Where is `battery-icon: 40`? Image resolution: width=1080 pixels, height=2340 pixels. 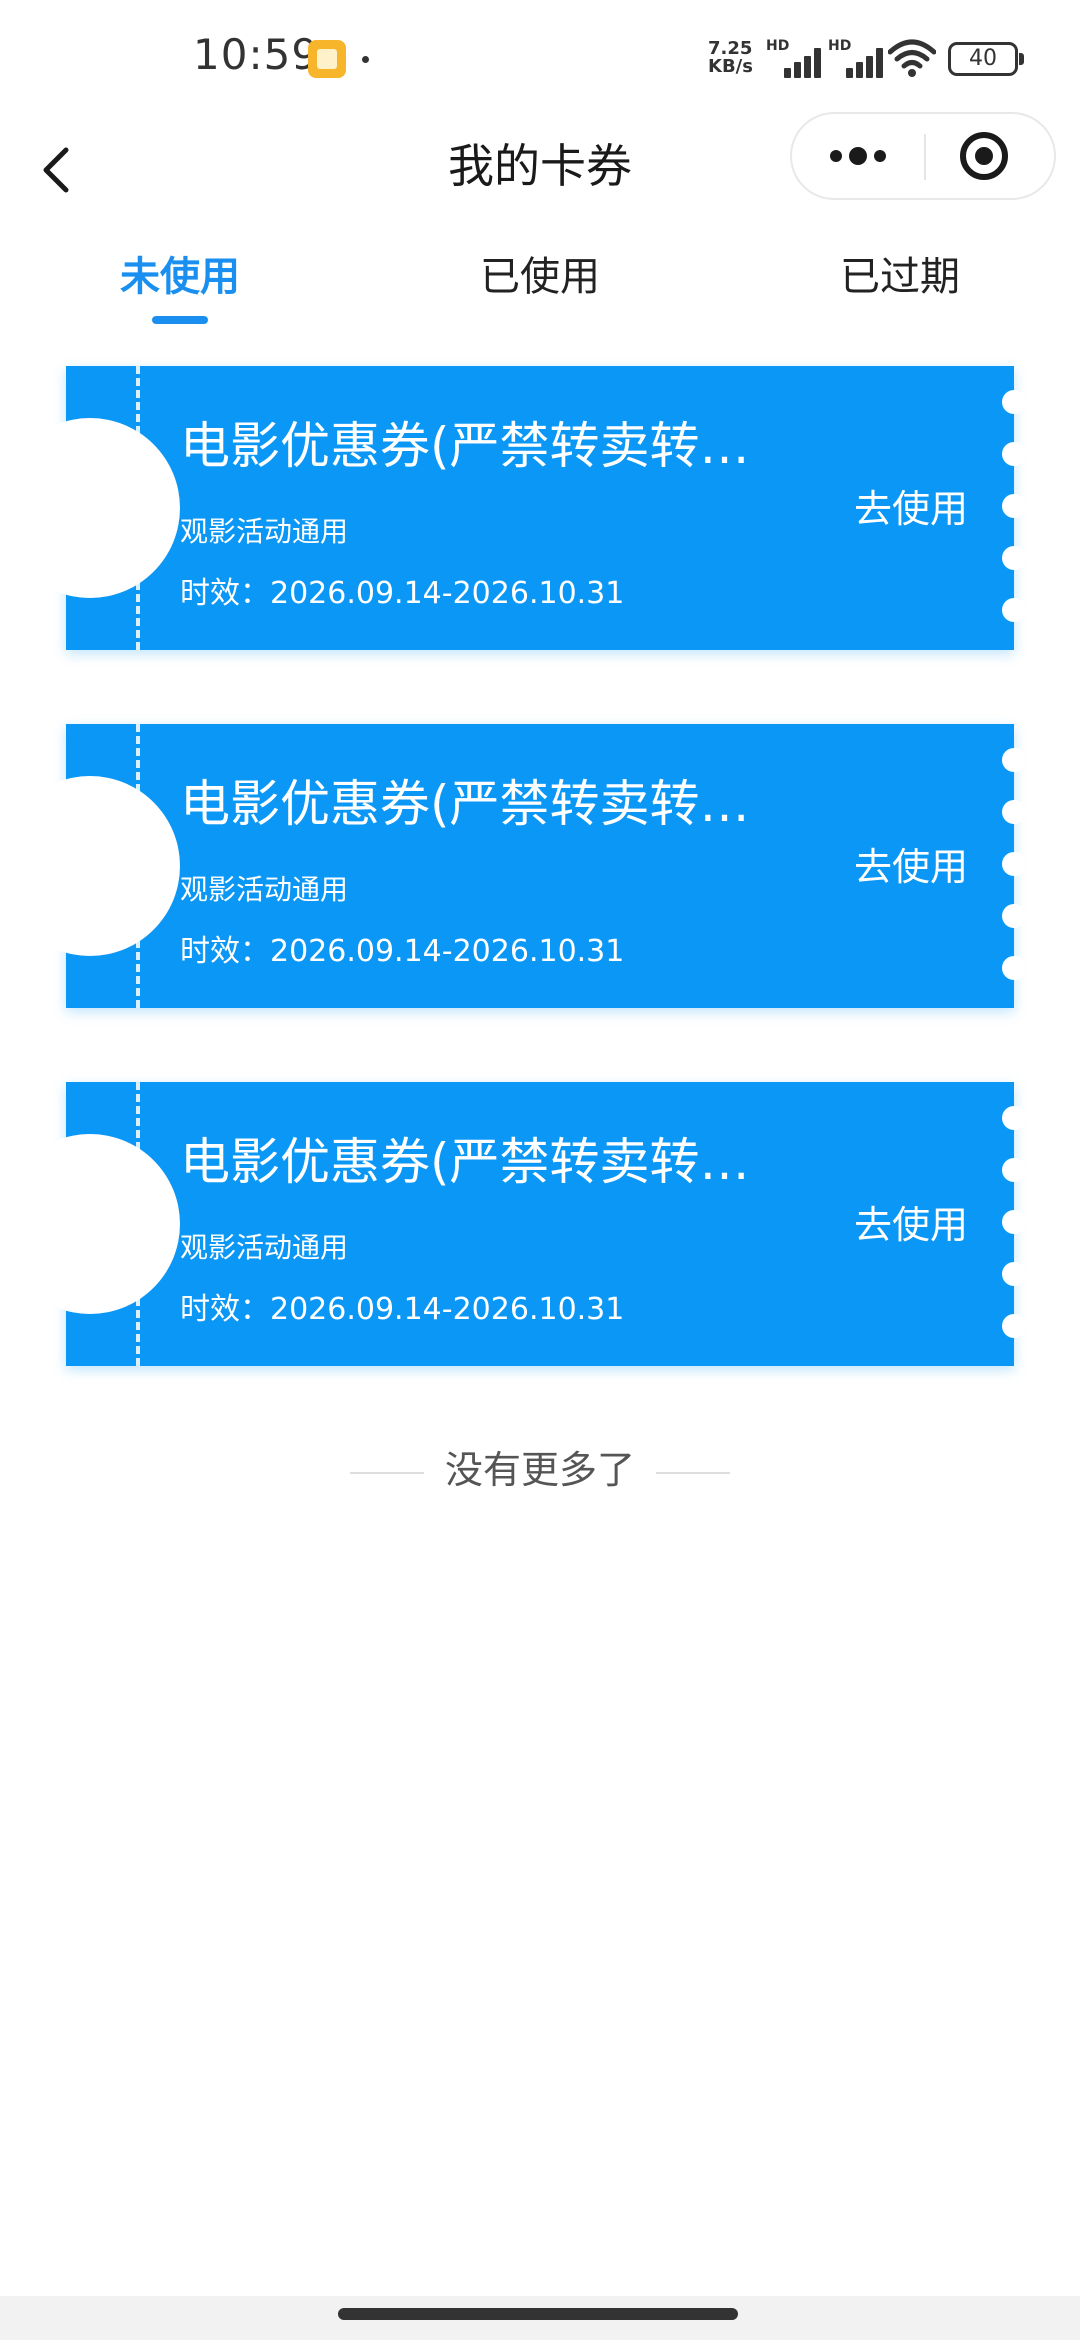 battery-icon: 40 is located at coordinates (986, 59).